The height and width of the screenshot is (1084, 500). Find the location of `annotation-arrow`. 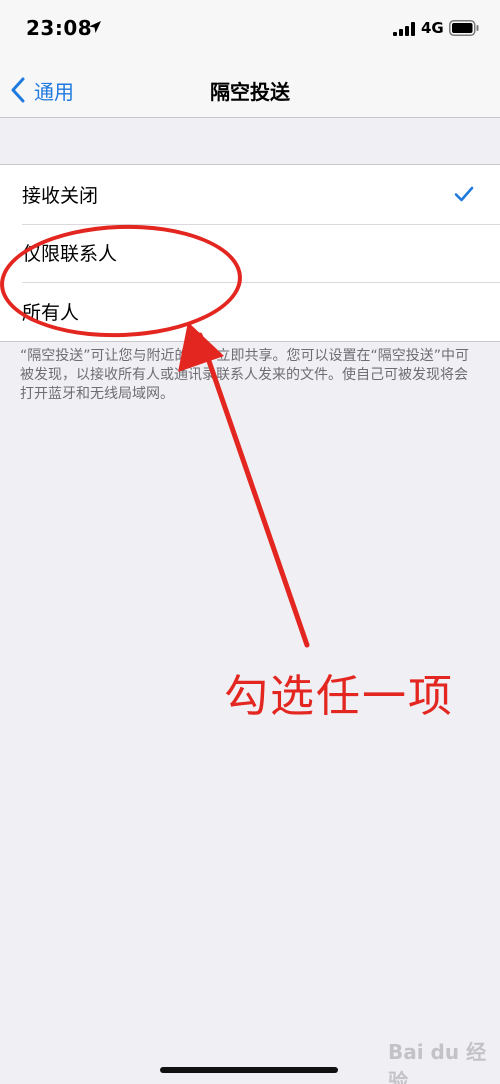

annotation-arrow is located at coordinates (244, 485).